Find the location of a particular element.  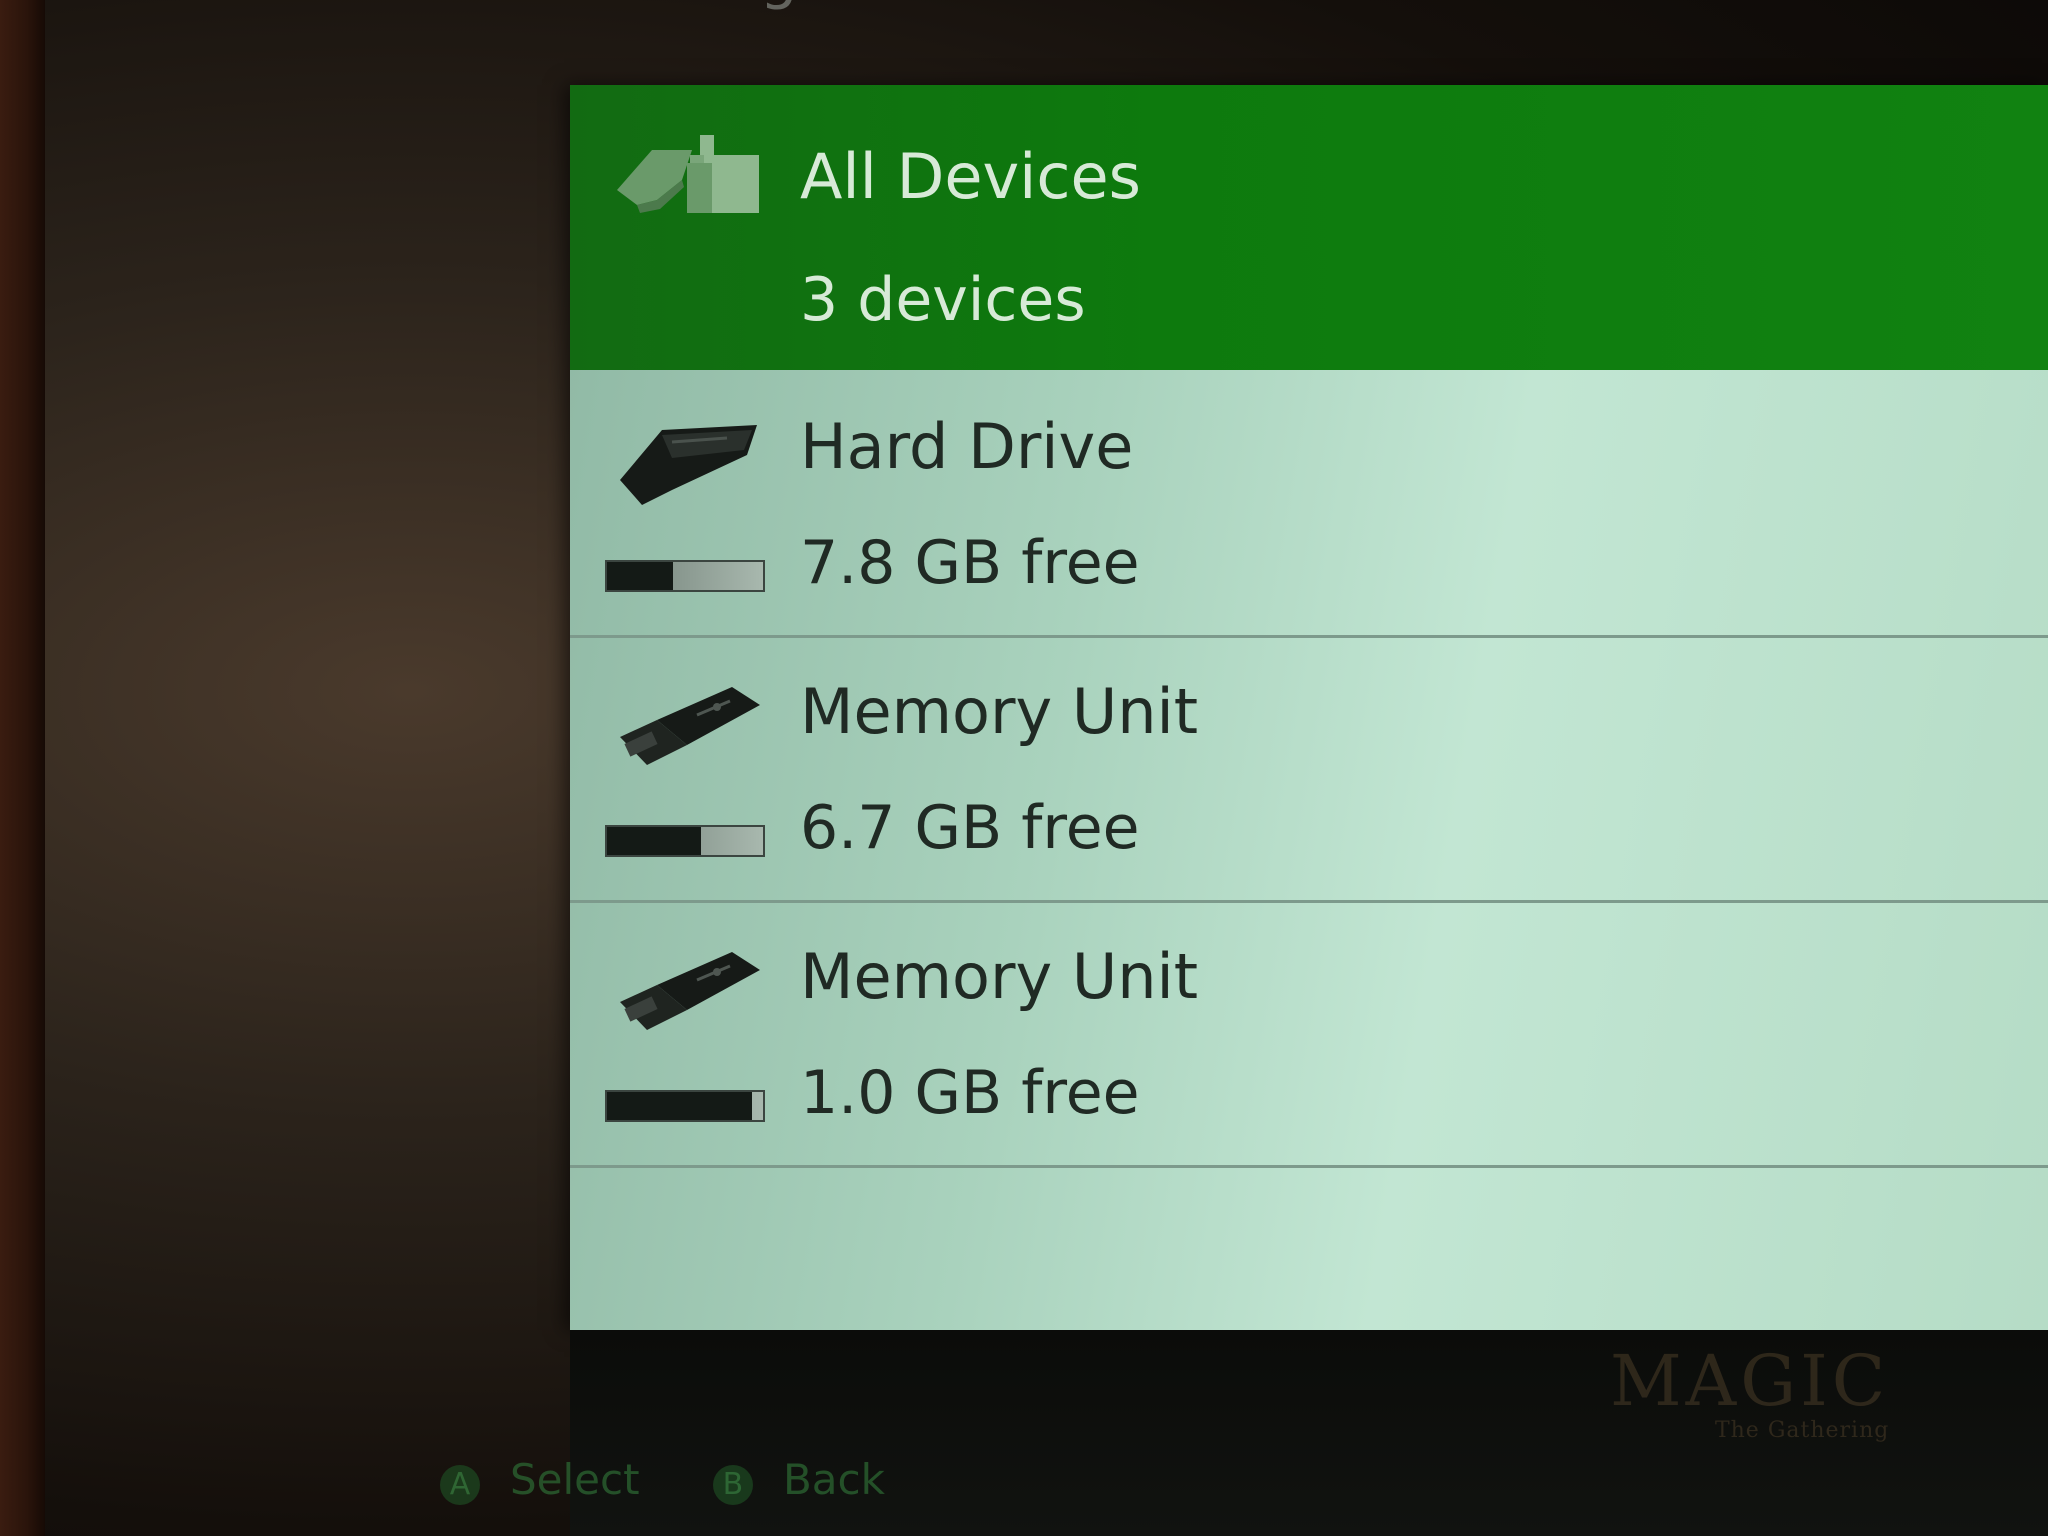

device-row-hard-drive: Hard Drive 7.8 GB free is located at coordinates (1309, 504).